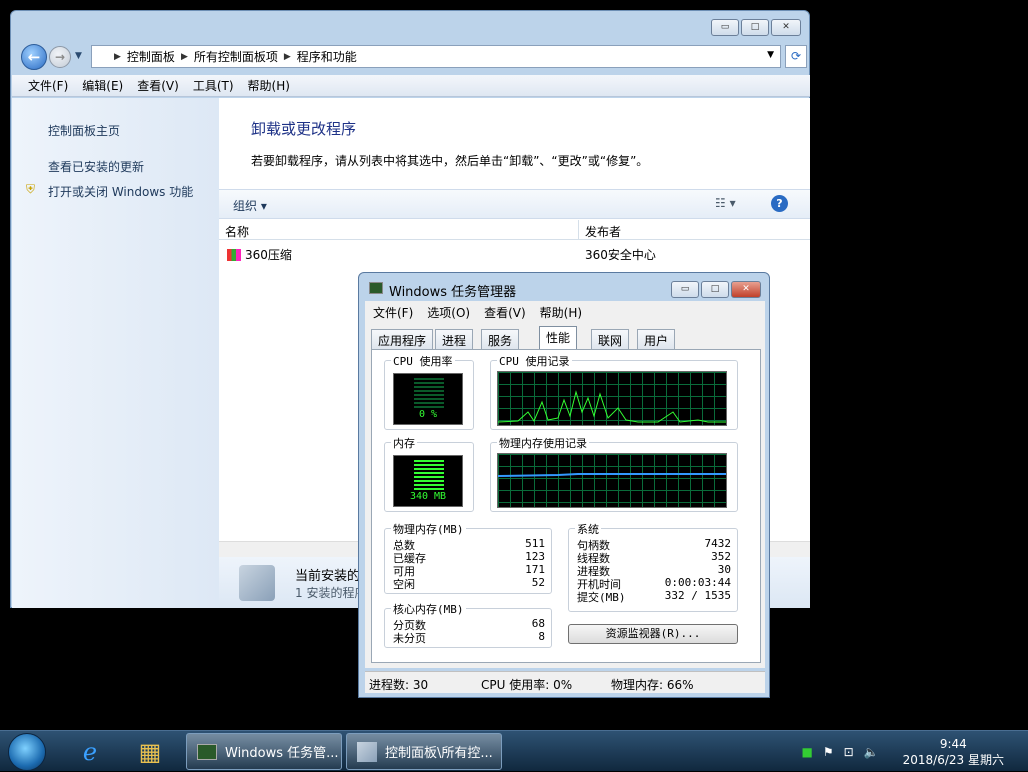  What do you see at coordinates (871, 752) in the screenshot?
I see `volume-muted-icon: 🔈` at bounding box center [871, 752].